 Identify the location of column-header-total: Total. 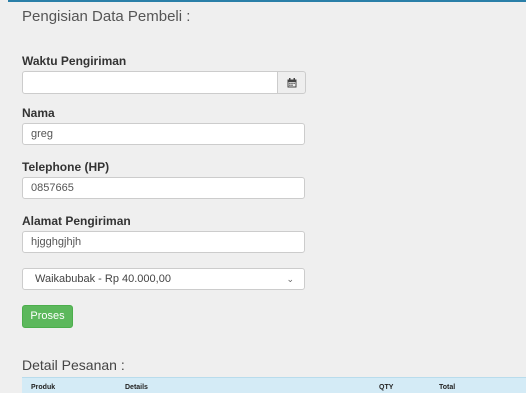
(447, 387).